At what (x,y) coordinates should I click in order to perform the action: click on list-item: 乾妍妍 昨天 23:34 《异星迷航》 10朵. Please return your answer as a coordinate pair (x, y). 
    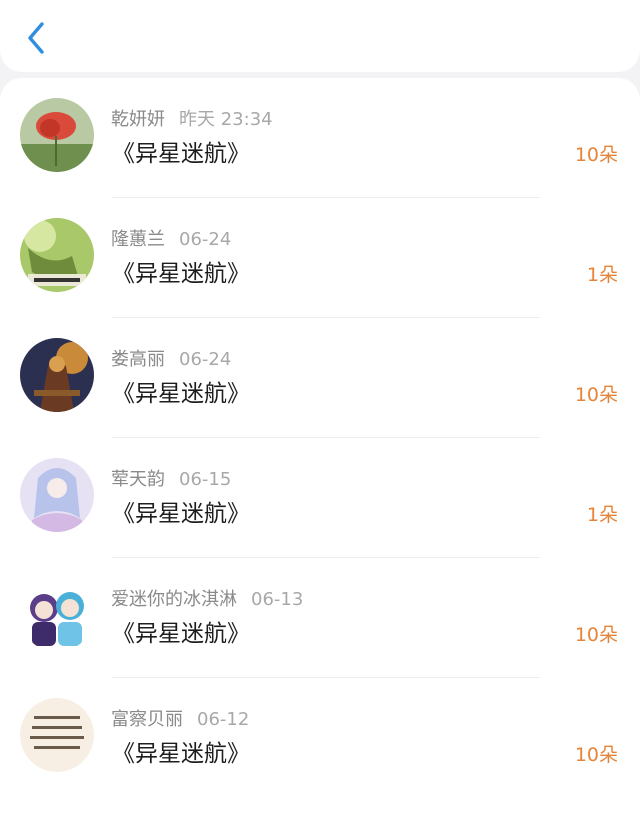
    Looking at the image, I should click on (320, 138).